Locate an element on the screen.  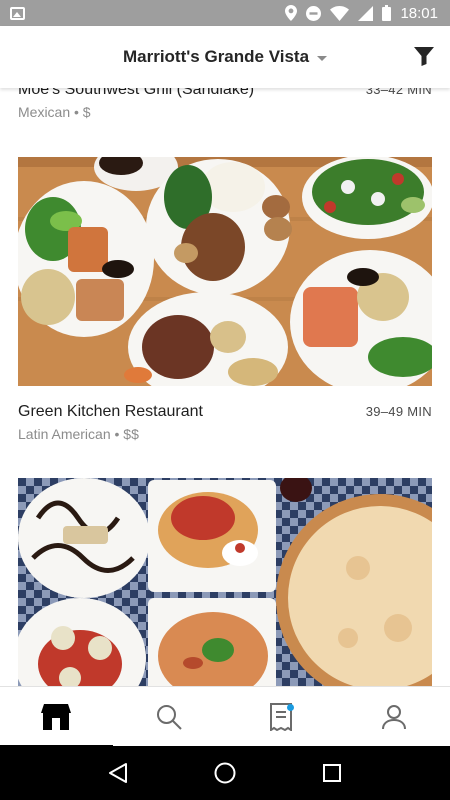
notification-badge is located at coordinates (290, 707).